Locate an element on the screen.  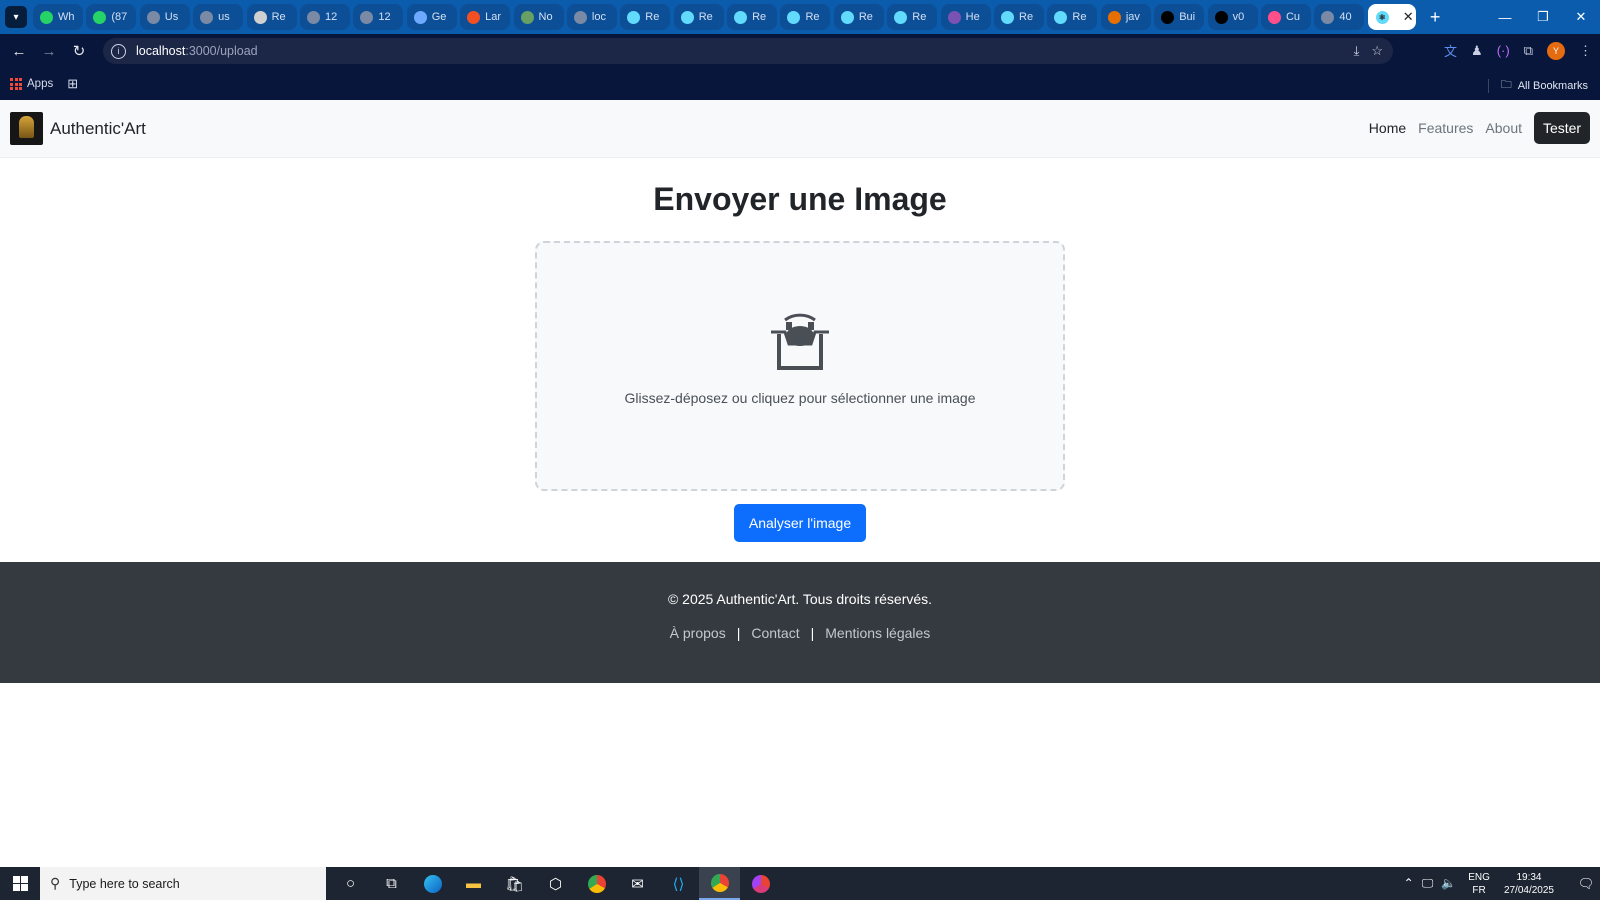
apps-shortcut: Apps is located at coordinates (31, 84).